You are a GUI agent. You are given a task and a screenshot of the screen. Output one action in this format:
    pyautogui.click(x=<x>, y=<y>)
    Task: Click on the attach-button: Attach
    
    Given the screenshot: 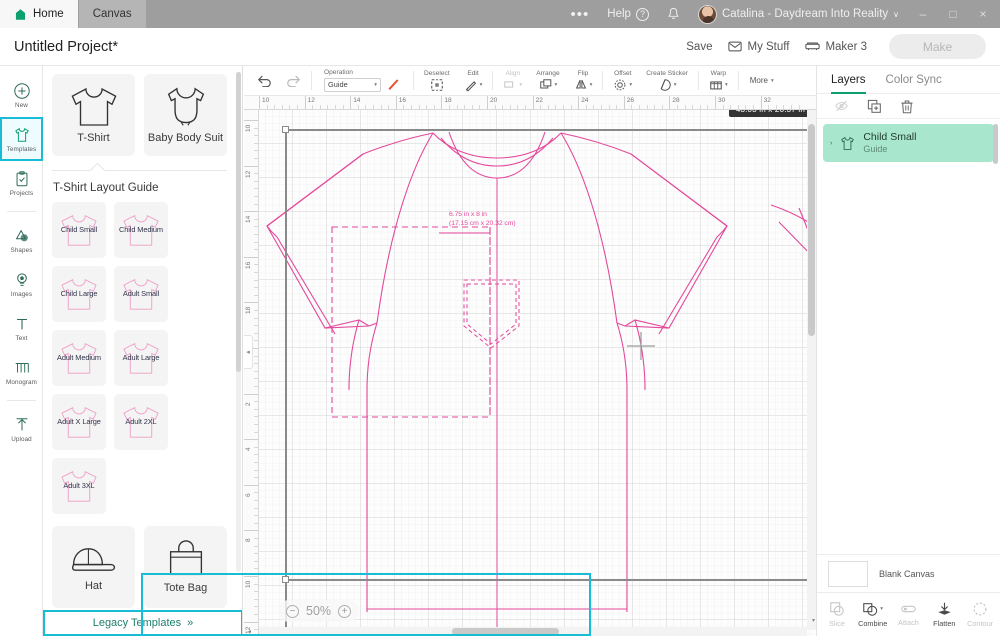 What is the action you would take?
    pyautogui.click(x=908, y=614)
    